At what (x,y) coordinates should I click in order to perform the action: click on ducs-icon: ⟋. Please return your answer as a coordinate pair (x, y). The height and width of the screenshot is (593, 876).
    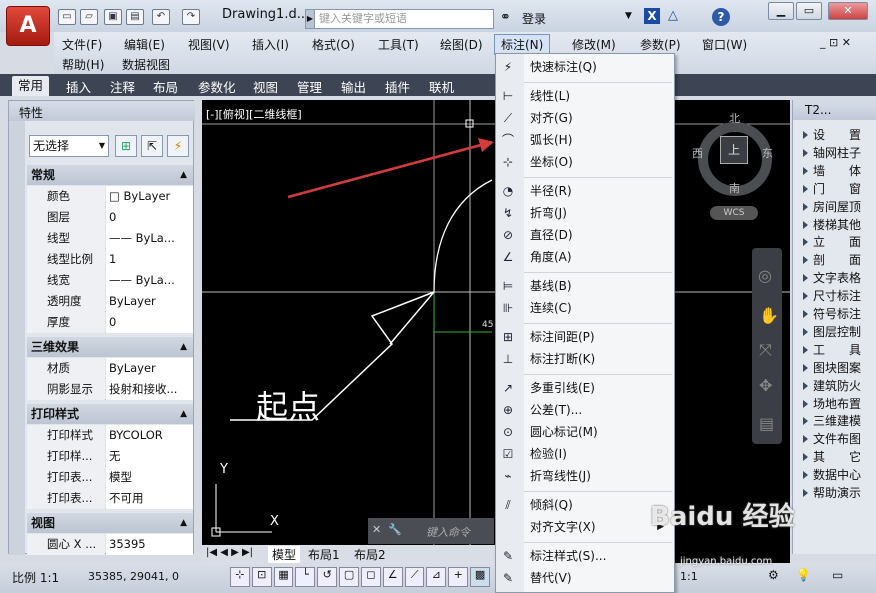
    Looking at the image, I should click on (414, 577).